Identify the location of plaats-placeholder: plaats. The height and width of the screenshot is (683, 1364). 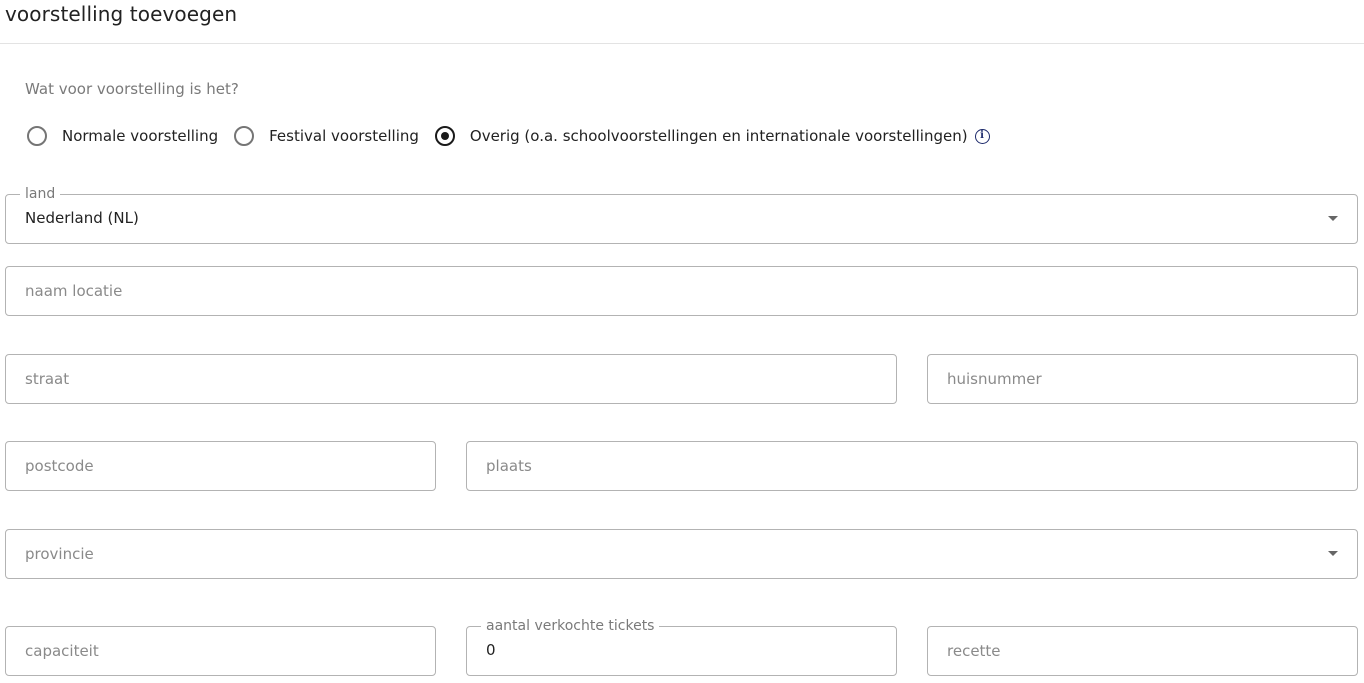
(509, 466).